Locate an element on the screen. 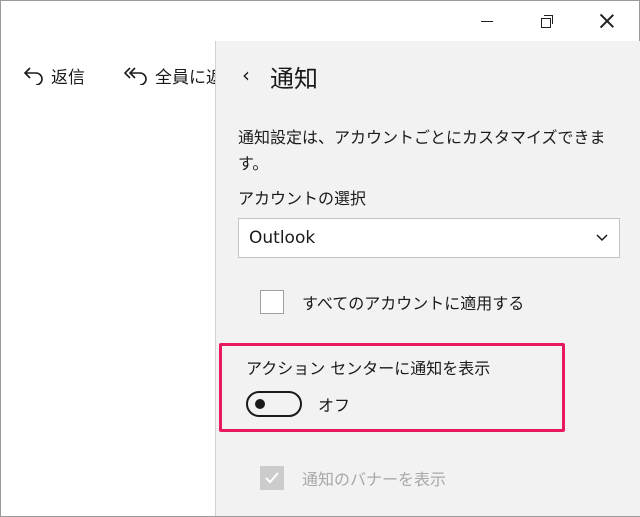 The width and height of the screenshot is (640, 517). banner-option: 通知のバナーを表示 is located at coordinates (353, 478).